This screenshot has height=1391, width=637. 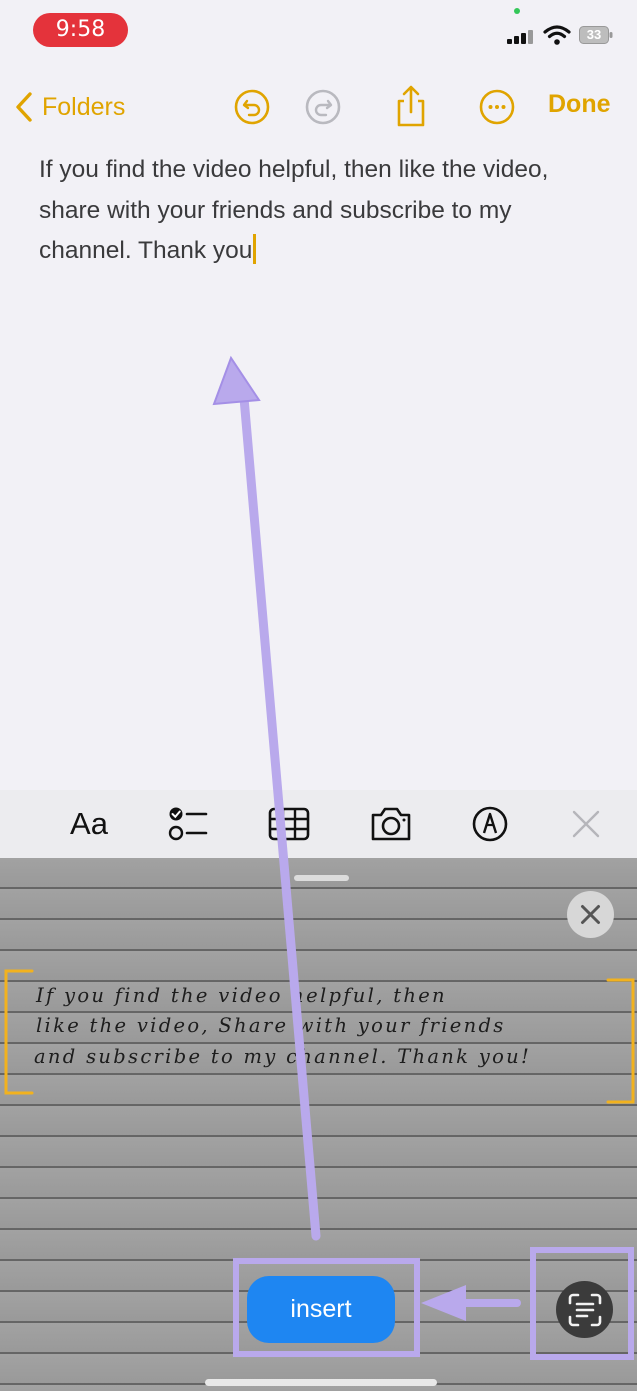 What do you see at coordinates (80, 30) in the screenshot?
I see `status-time: 9:58` at bounding box center [80, 30].